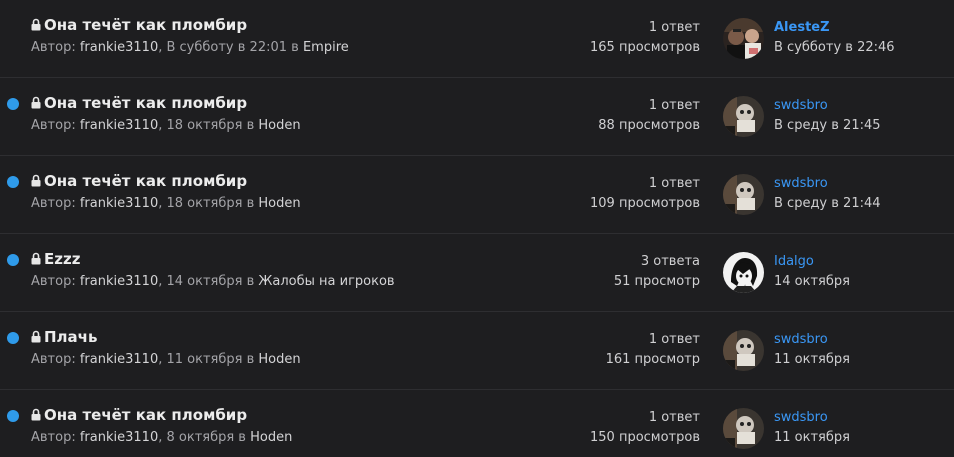 The width and height of the screenshot is (954, 457). What do you see at coordinates (649, 125) in the screenshot?
I see `view-count: 88 просмотров` at bounding box center [649, 125].